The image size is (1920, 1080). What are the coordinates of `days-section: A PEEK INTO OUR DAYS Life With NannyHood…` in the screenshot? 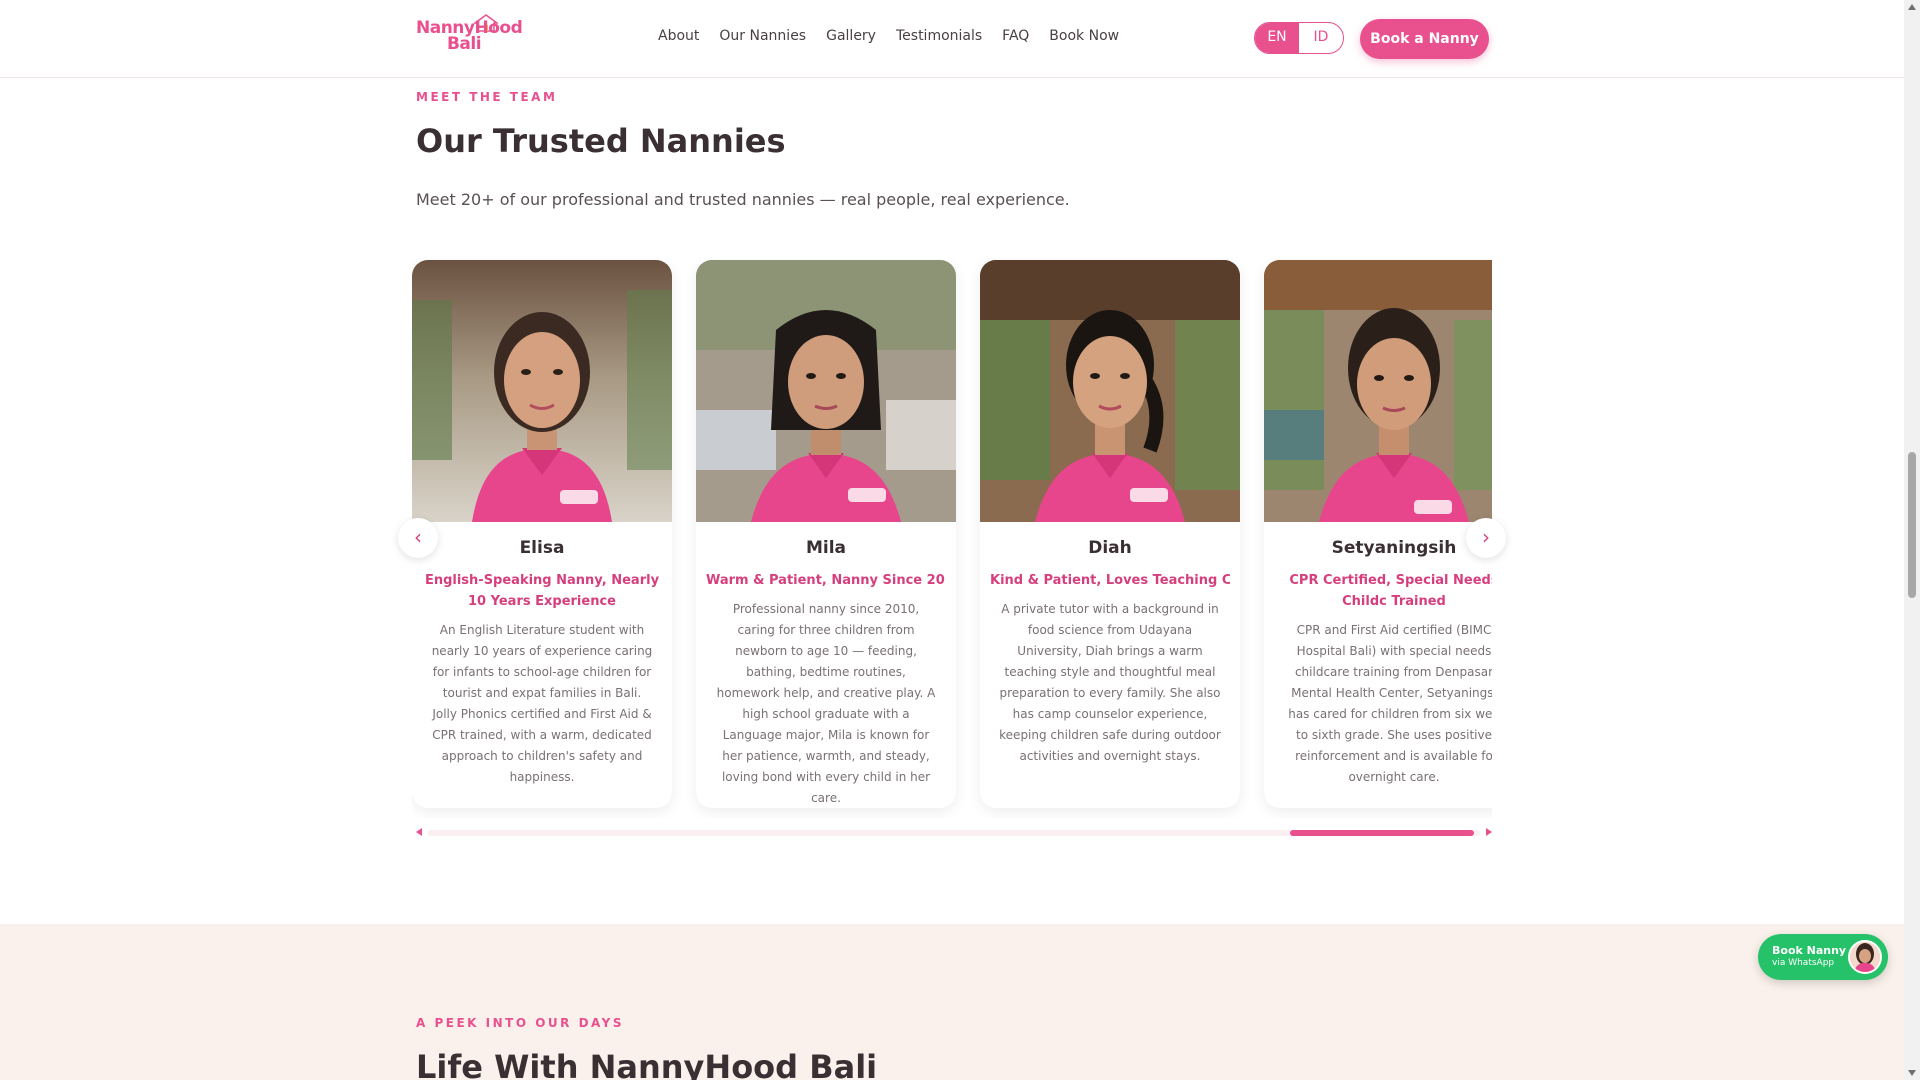 It's located at (952, 1002).